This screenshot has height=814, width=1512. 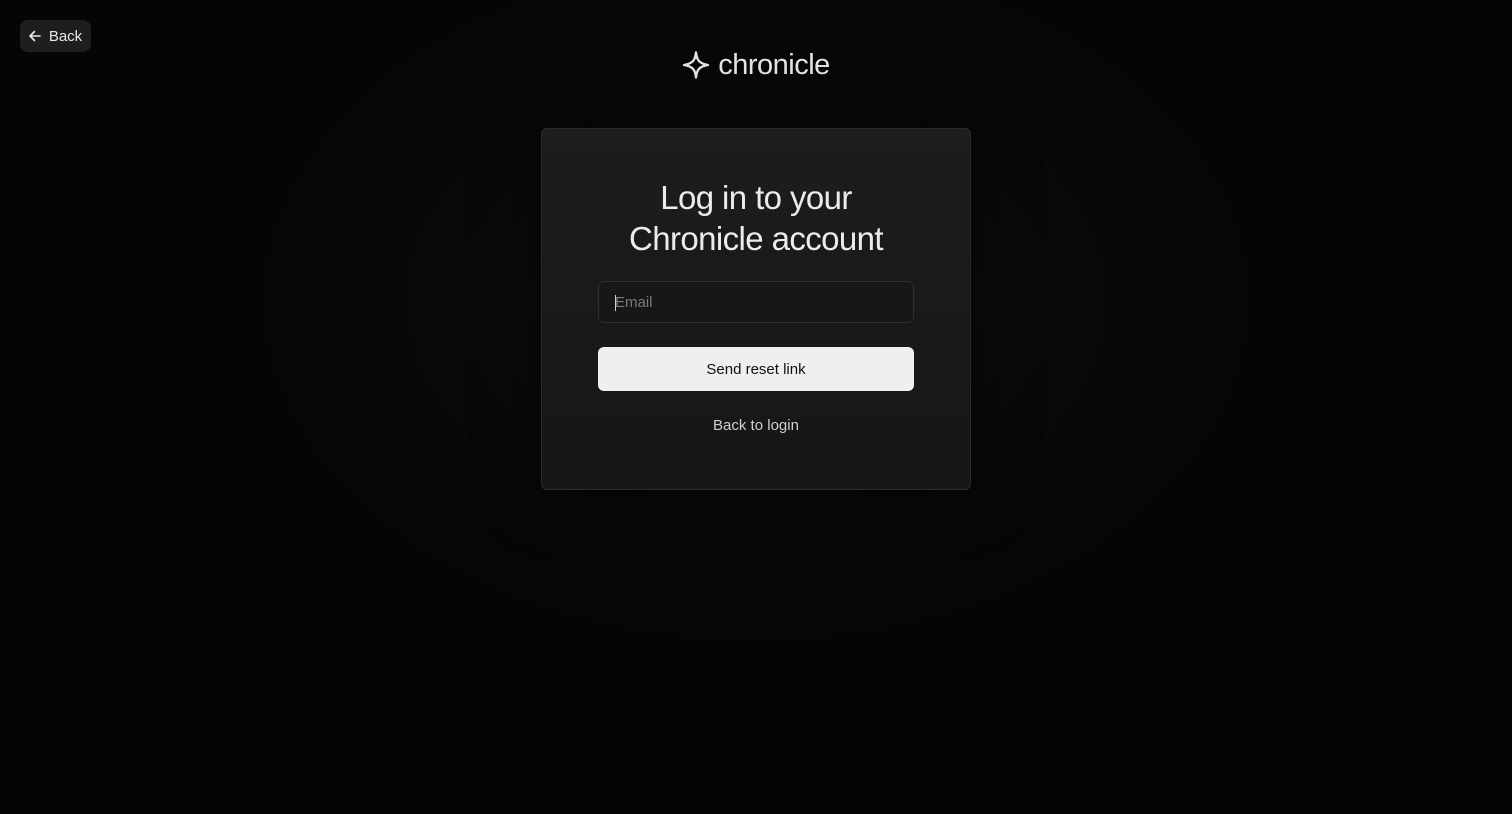 I want to click on page-title-line2: Chronicle account, so click(x=756, y=238).